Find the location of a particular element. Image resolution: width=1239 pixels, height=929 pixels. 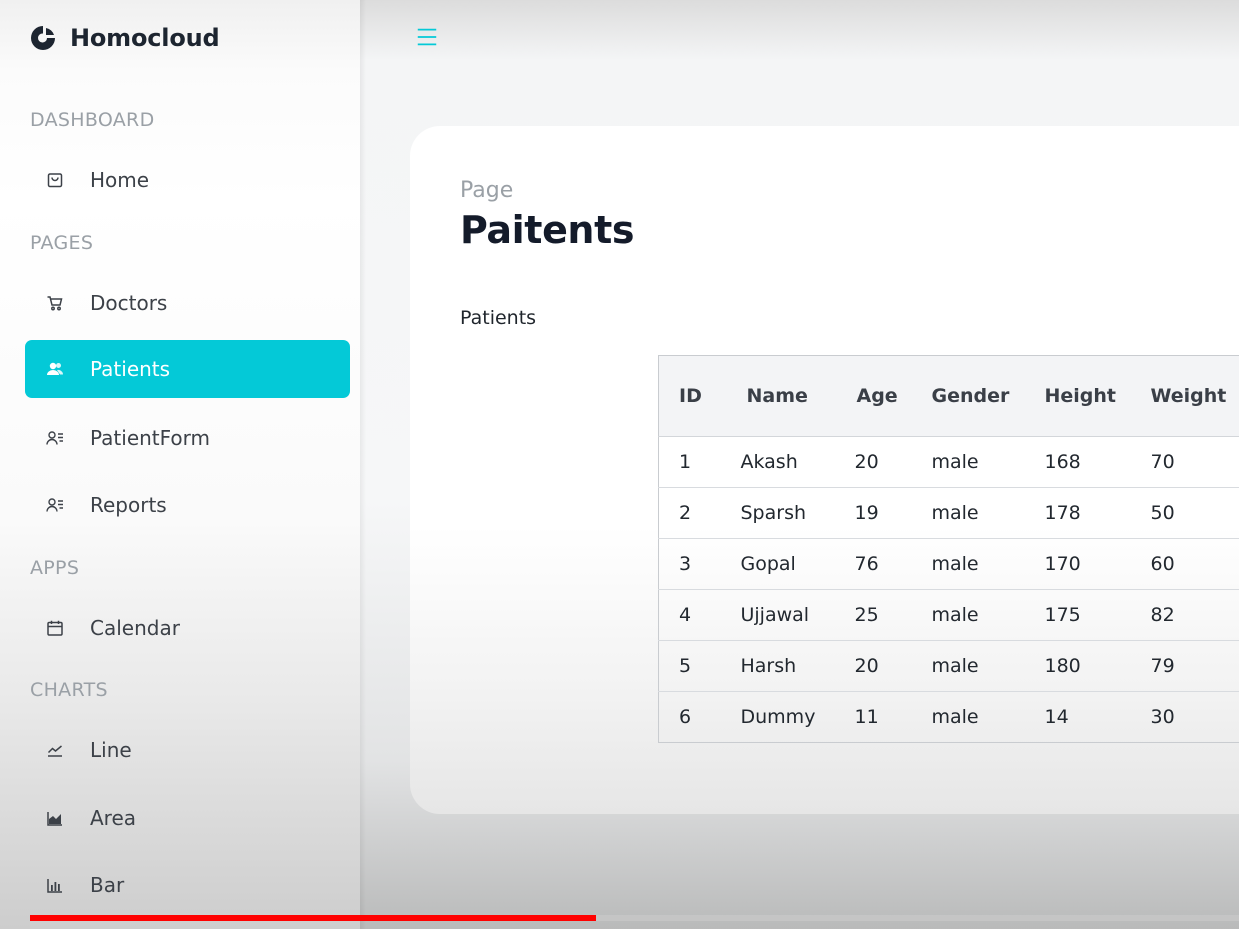

cell-name: Ujjawal is located at coordinates (777, 615).